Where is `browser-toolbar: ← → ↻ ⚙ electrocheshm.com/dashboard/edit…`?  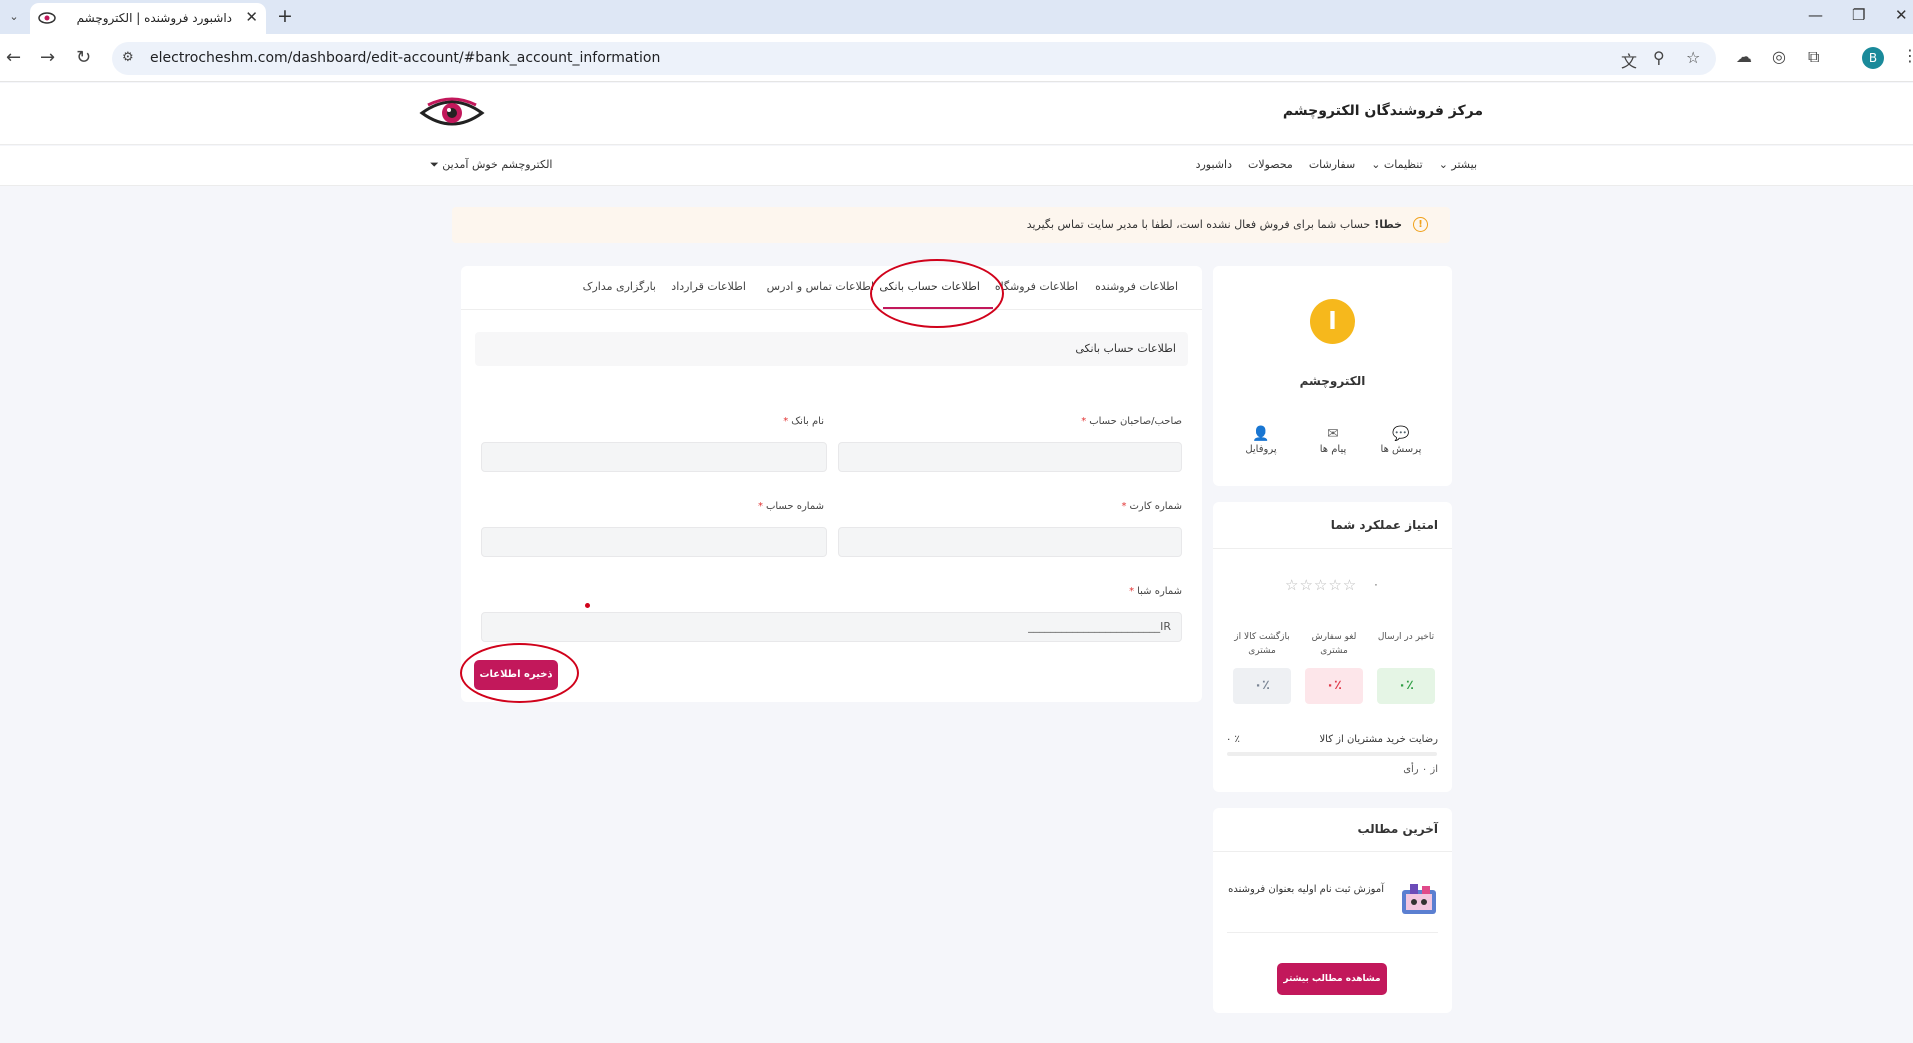 browser-toolbar: ← → ↻ ⚙ electrocheshm.com/dashboard/edit… is located at coordinates (956, 58).